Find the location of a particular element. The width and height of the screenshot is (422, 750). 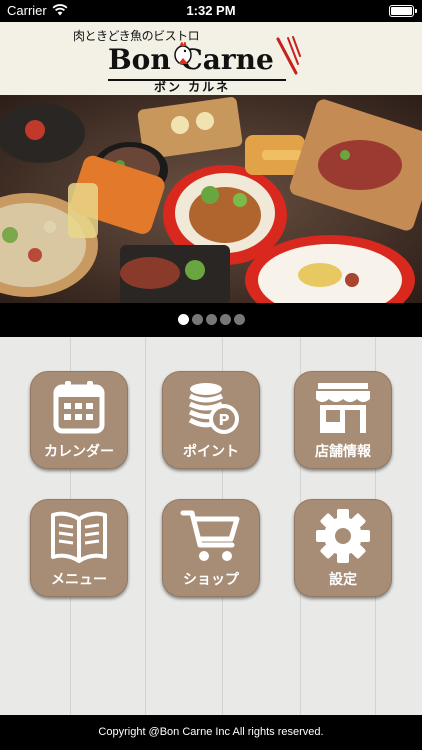

app-header: 肉ときどき魚のビストロ Bon Carne ボン カルネ is located at coordinates (211, 58).